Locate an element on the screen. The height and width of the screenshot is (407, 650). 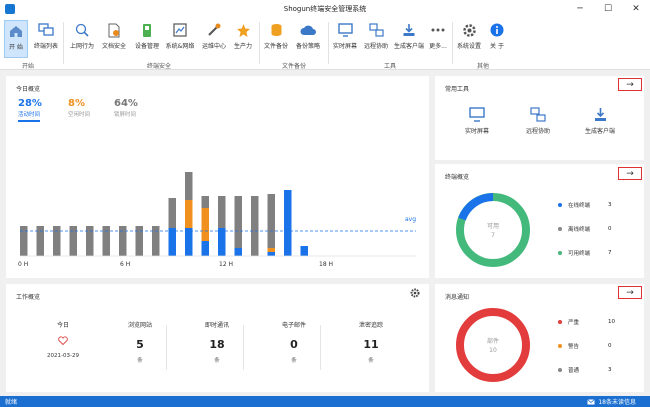
ribbon-file-backup-button: 文件备份 is located at coordinates (276, 39).